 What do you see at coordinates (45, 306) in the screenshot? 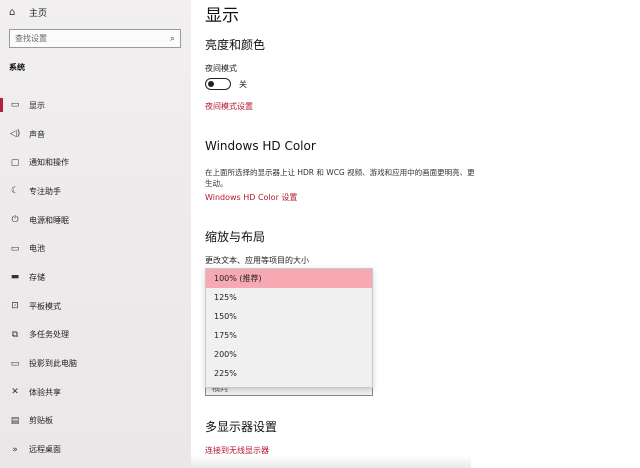
I see `sidebar-item-label: 平板模式` at bounding box center [45, 306].